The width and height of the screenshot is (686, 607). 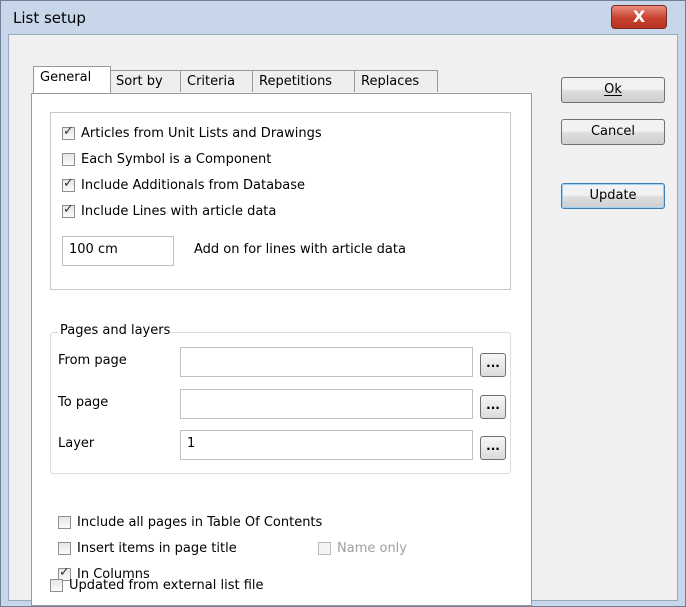 What do you see at coordinates (83, 402) in the screenshot?
I see `to-page-label: To page` at bounding box center [83, 402].